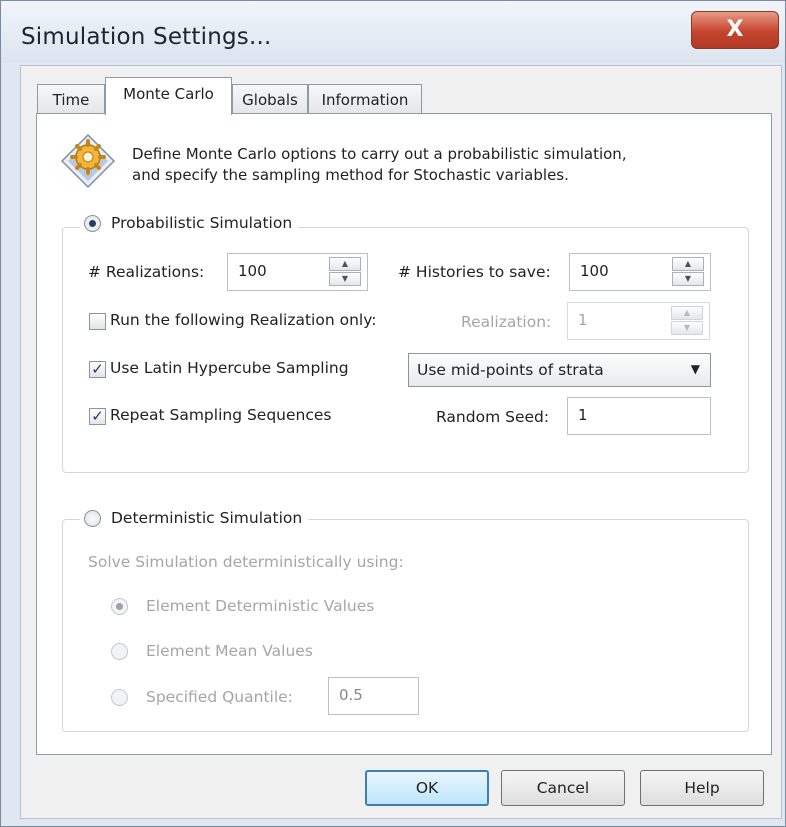 This screenshot has width=786, height=827. I want to click on option-label: Element Mean Values, so click(229, 651).